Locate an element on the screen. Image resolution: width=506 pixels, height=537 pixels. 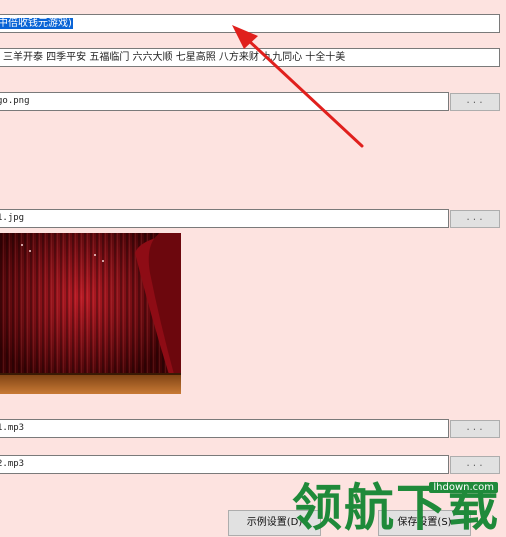
background-preview-image is located at coordinates (90, 313).